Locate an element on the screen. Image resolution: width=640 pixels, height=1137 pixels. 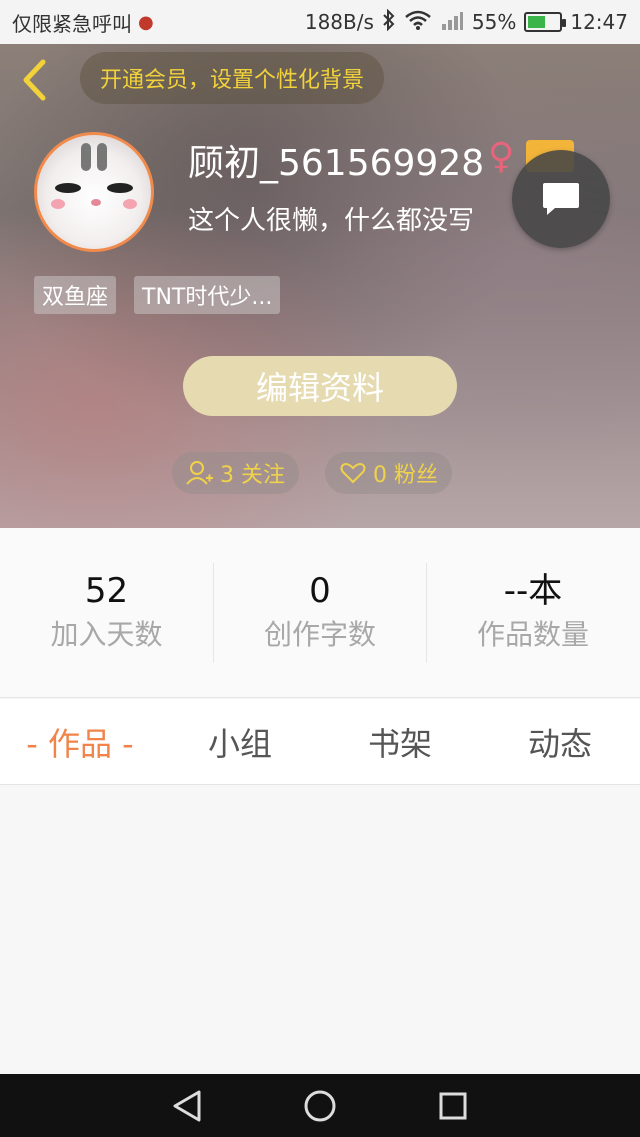
stat-word-count: 0 创作字数 is located at coordinates (319, 612).